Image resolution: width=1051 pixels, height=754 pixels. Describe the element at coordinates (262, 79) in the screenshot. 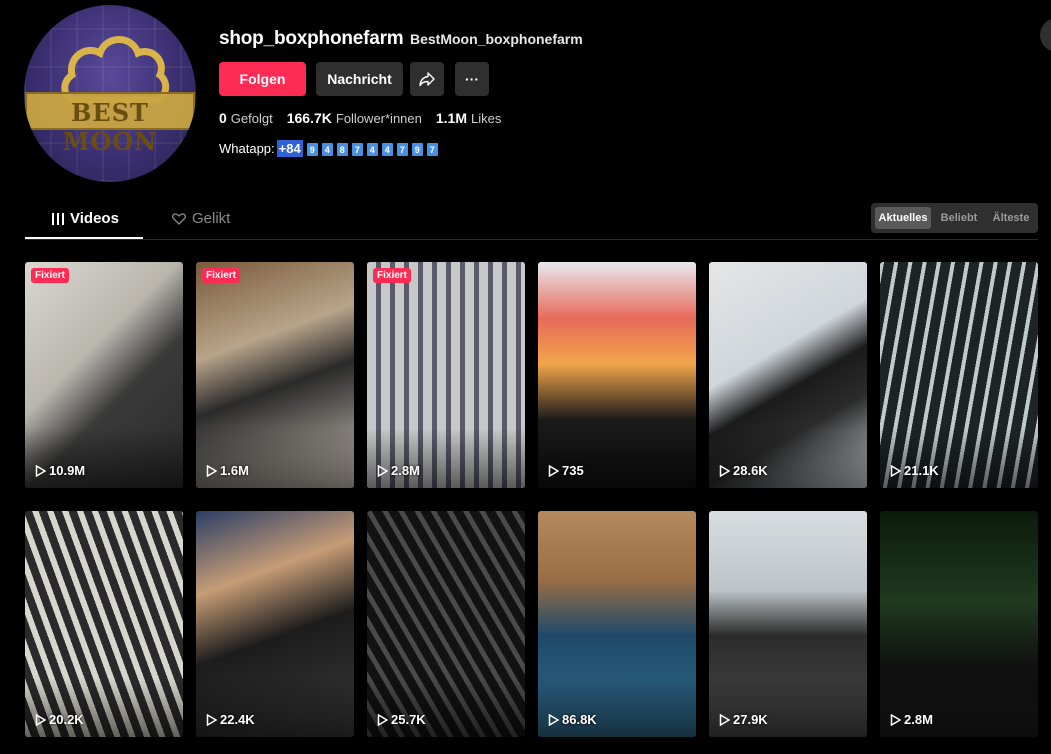

I see `follow-button: Folgen` at that location.